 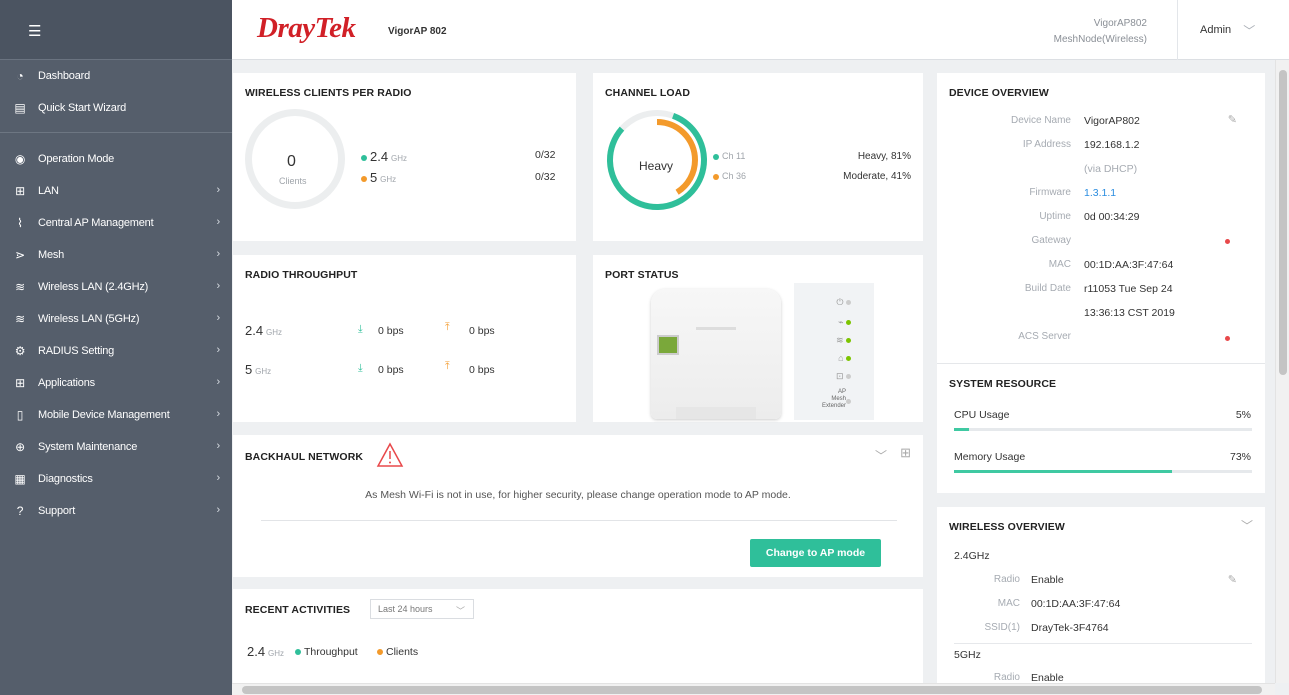 I want to click on vertical-scrollbar, so click(x=1282, y=371).